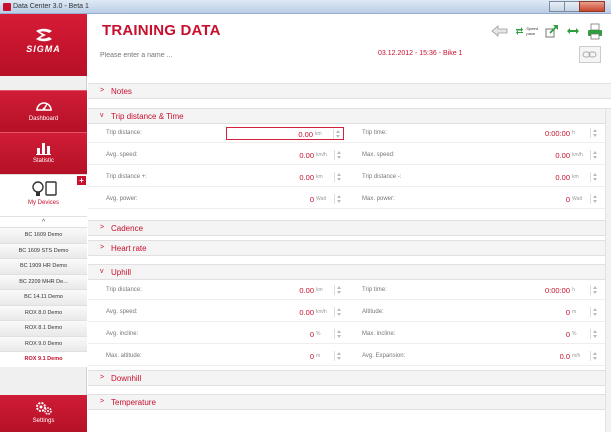 Image resolution: width=611 pixels, height=432 pixels. What do you see at coordinates (51, 6) in the screenshot?
I see `window-title: Data Center 3.0 - Beta 1` at bounding box center [51, 6].